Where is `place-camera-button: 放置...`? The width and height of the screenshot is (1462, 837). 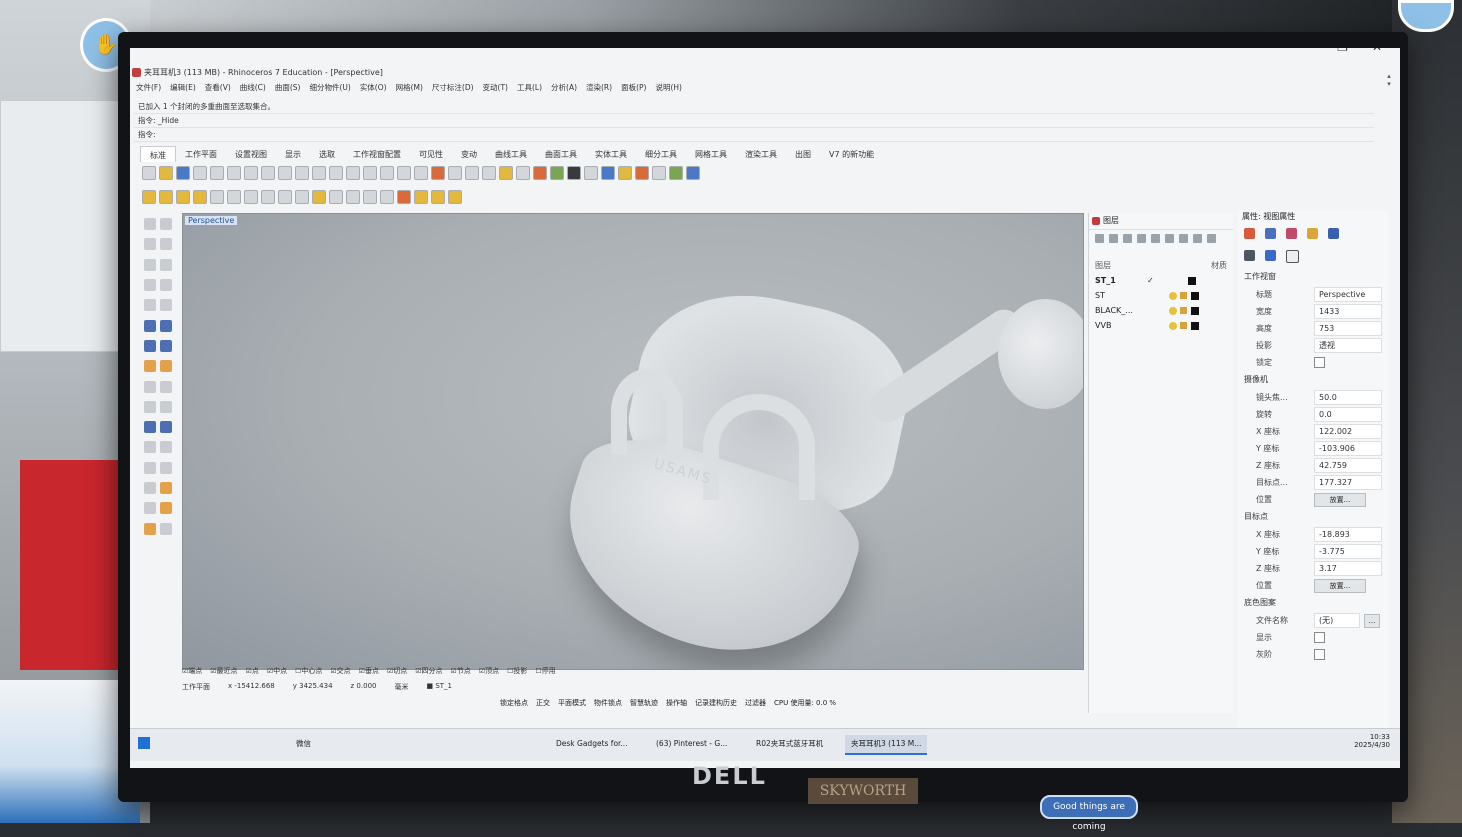 place-camera-button: 放置... is located at coordinates (1340, 499).